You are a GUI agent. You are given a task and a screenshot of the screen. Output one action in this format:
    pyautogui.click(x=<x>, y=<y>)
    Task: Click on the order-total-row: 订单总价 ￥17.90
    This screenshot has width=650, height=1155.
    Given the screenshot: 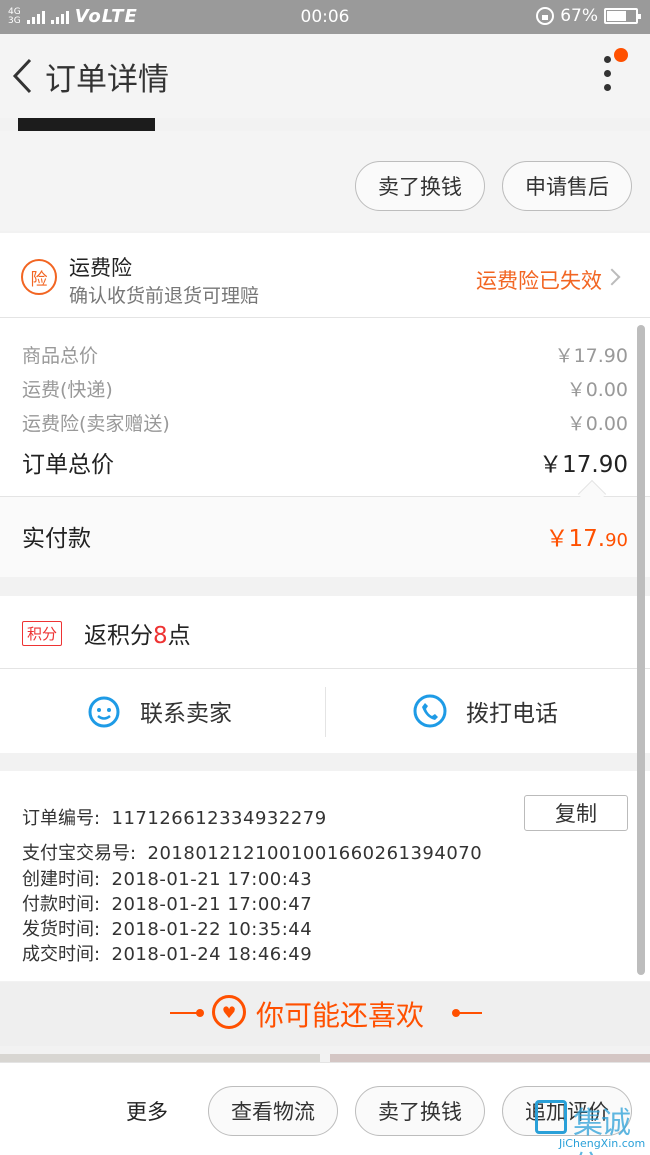 What is the action you would take?
    pyautogui.click(x=325, y=461)
    